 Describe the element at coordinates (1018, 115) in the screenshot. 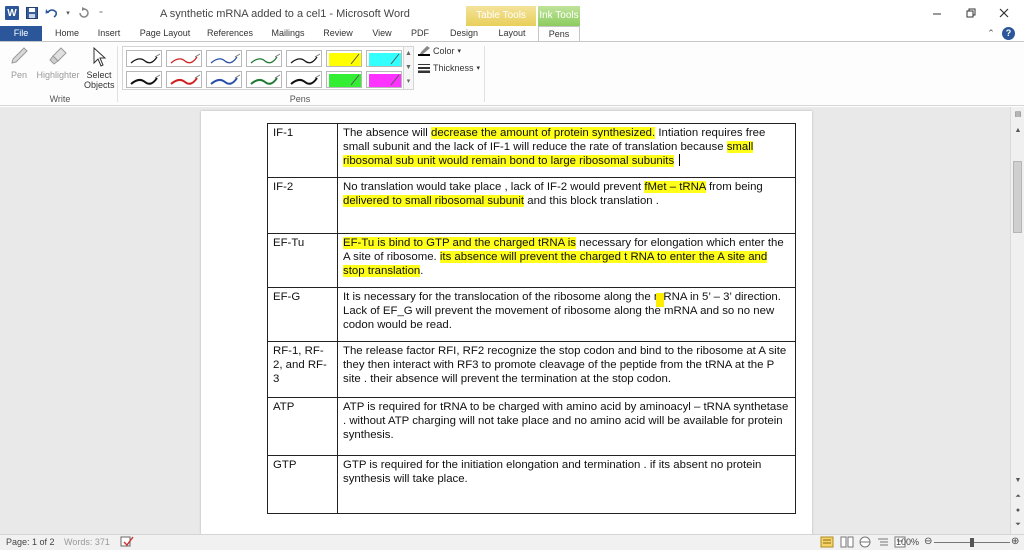

I see `ruler-toggle-icon: ▤` at that location.